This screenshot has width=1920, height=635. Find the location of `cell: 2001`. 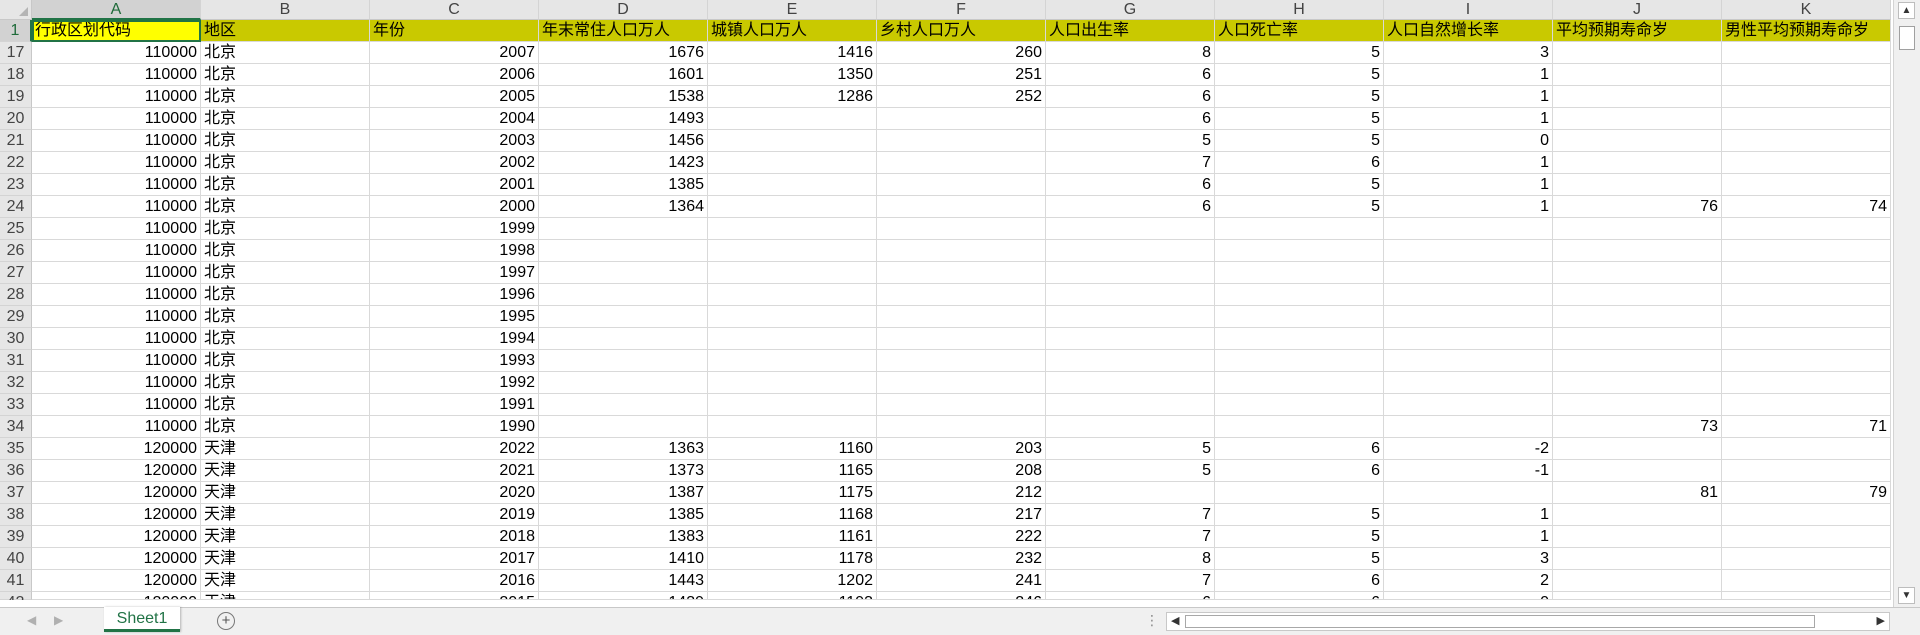

cell: 2001 is located at coordinates (454, 185).